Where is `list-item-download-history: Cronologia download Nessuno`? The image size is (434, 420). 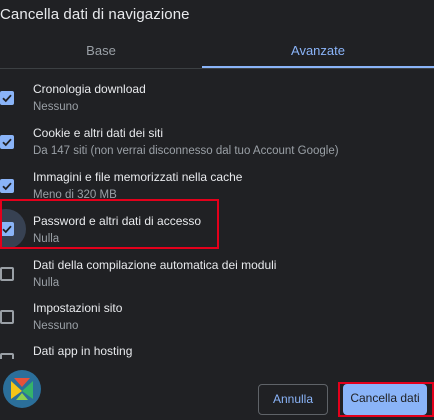
list-item-download-history: Cronologia download Nessuno is located at coordinates (217, 101).